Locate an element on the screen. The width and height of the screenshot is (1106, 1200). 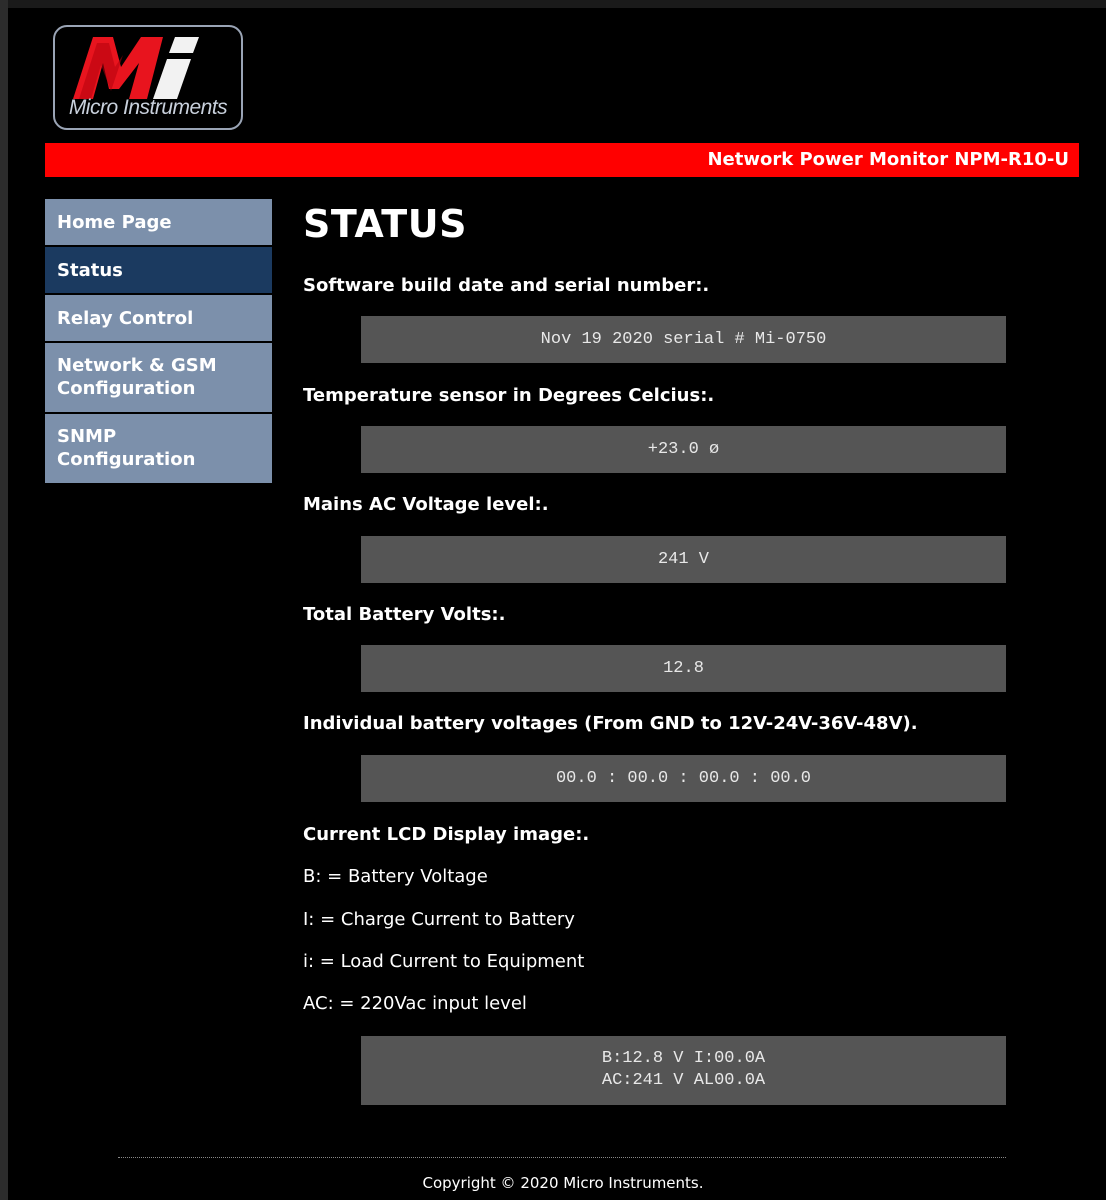
page-title: STATUS is located at coordinates (385, 224).